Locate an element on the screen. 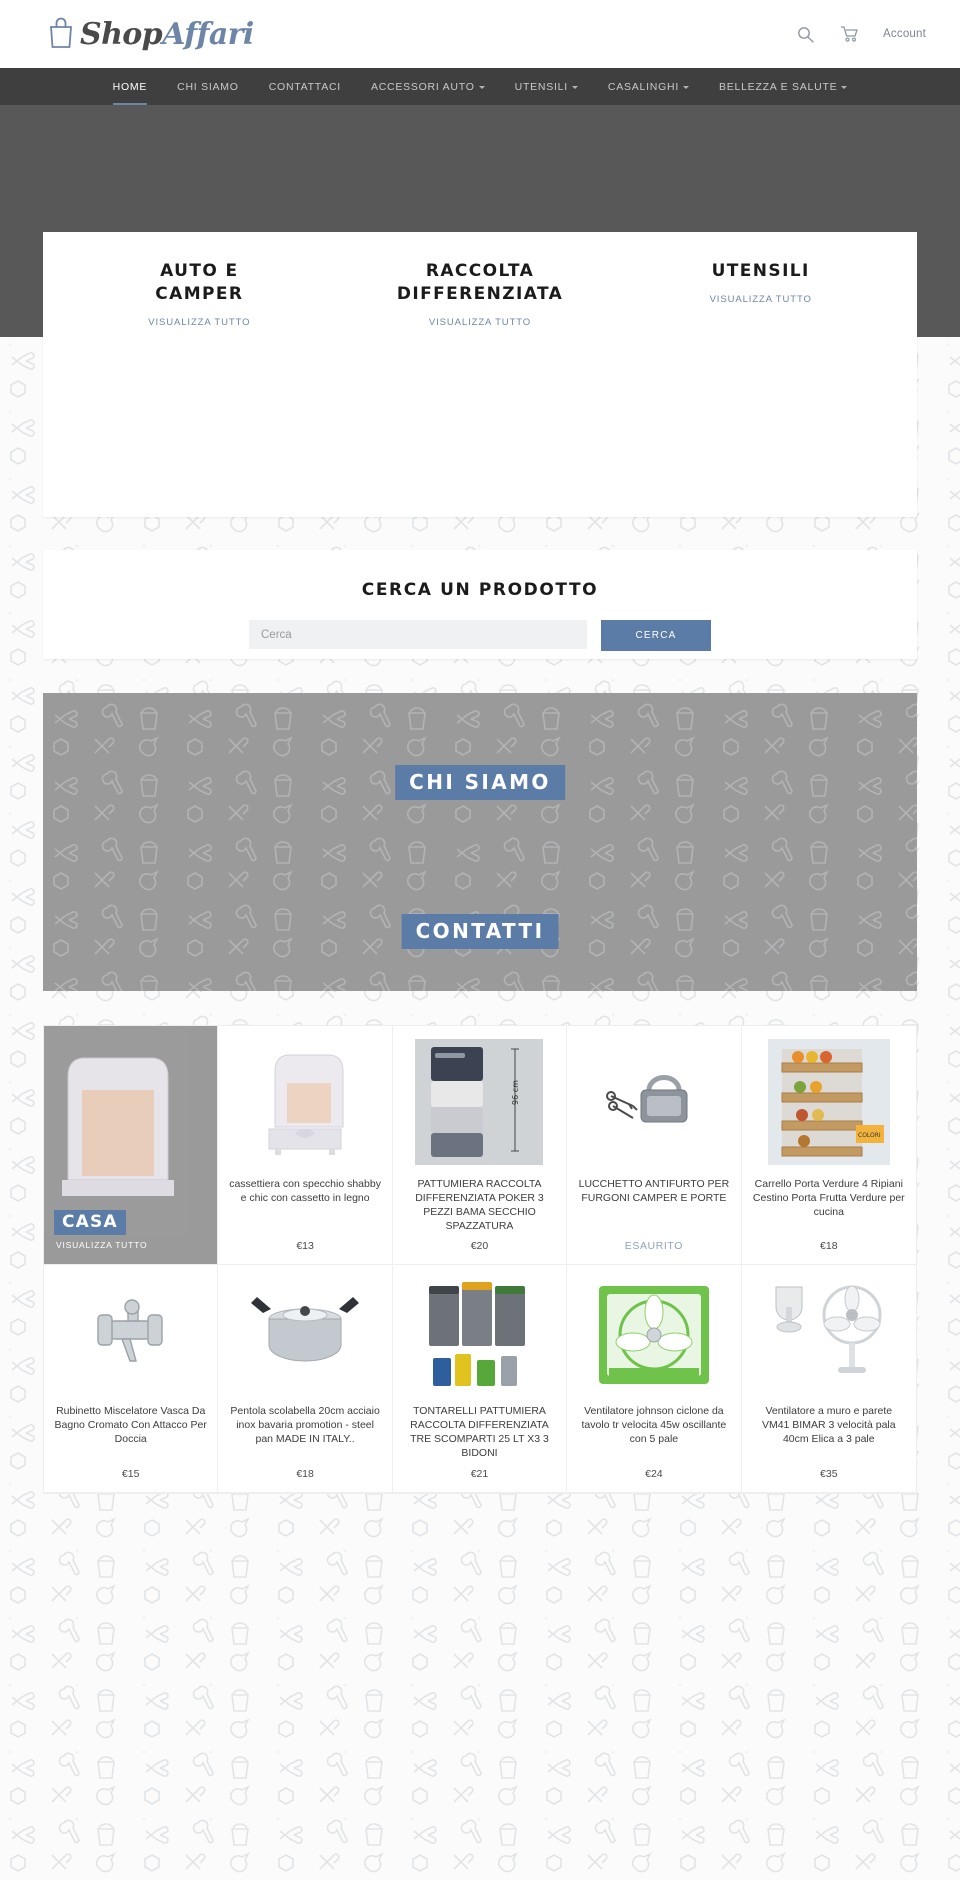 This screenshot has width=960, height=1880. product-price: €24 is located at coordinates (654, 1473).